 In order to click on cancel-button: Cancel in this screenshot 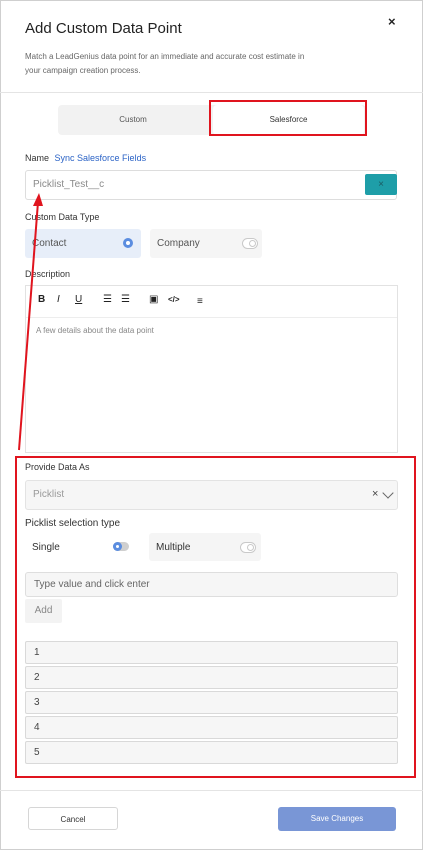, I will do `click(73, 818)`.